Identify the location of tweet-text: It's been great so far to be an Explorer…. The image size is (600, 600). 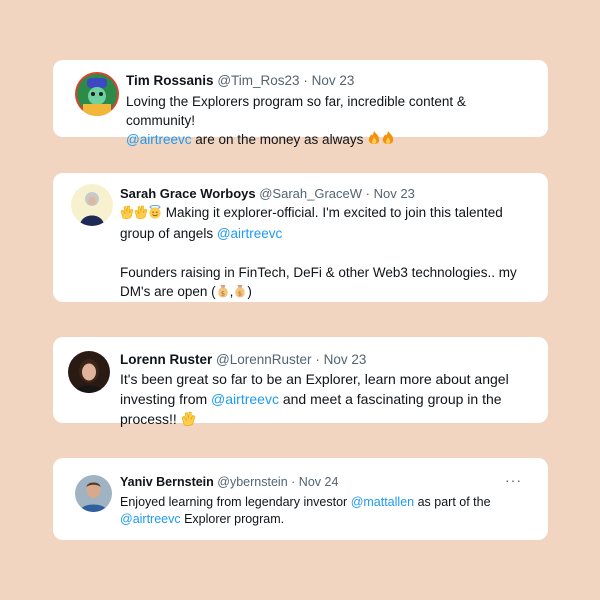
(326, 401).